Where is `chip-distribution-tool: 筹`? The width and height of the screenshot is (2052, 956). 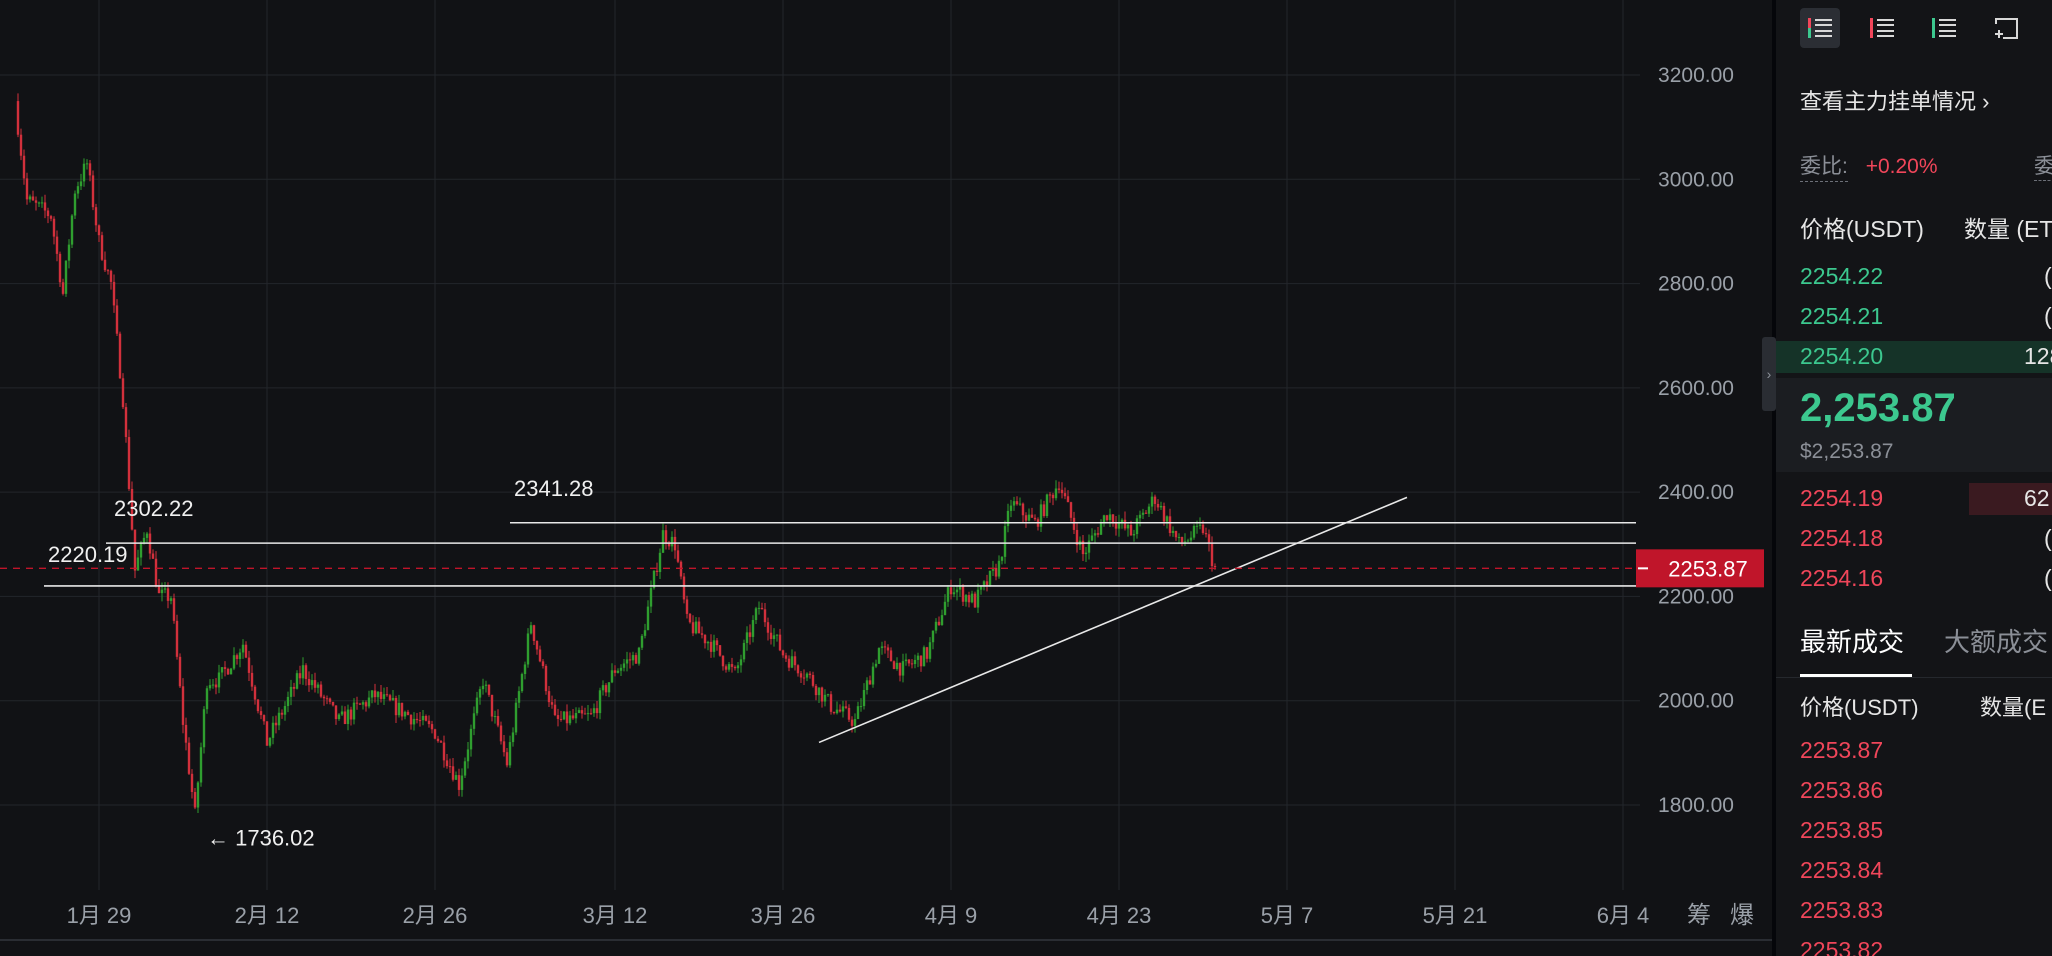 chip-distribution-tool: 筹 is located at coordinates (1699, 915).